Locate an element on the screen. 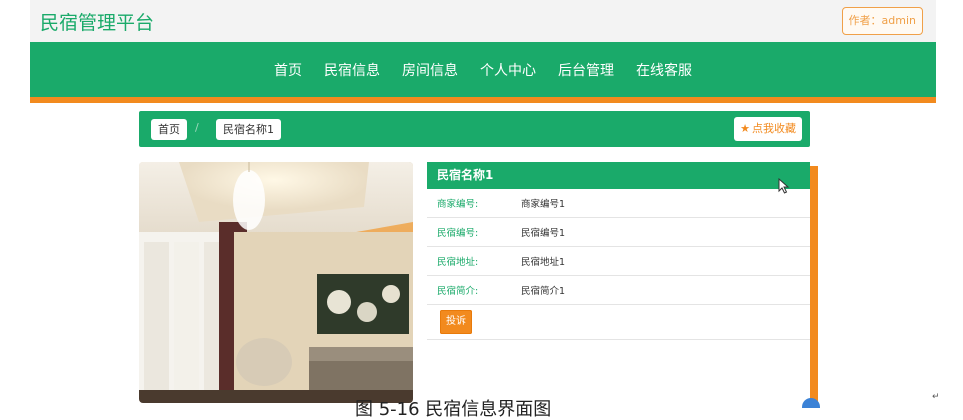 The image size is (963, 420). nav-item-profile: 个人中心 is located at coordinates (508, 70).